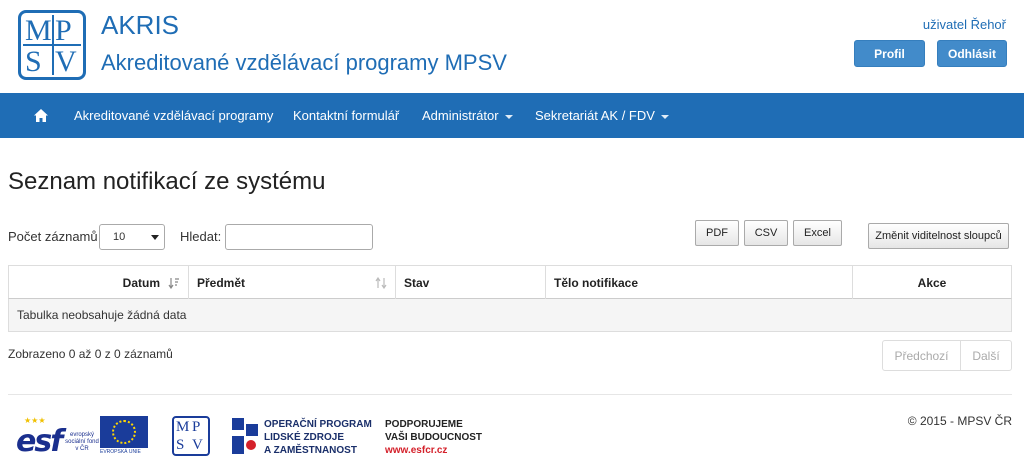  What do you see at coordinates (510, 315) in the screenshot?
I see `table-empty-row: Tabulka neobsahuje žádná data` at bounding box center [510, 315].